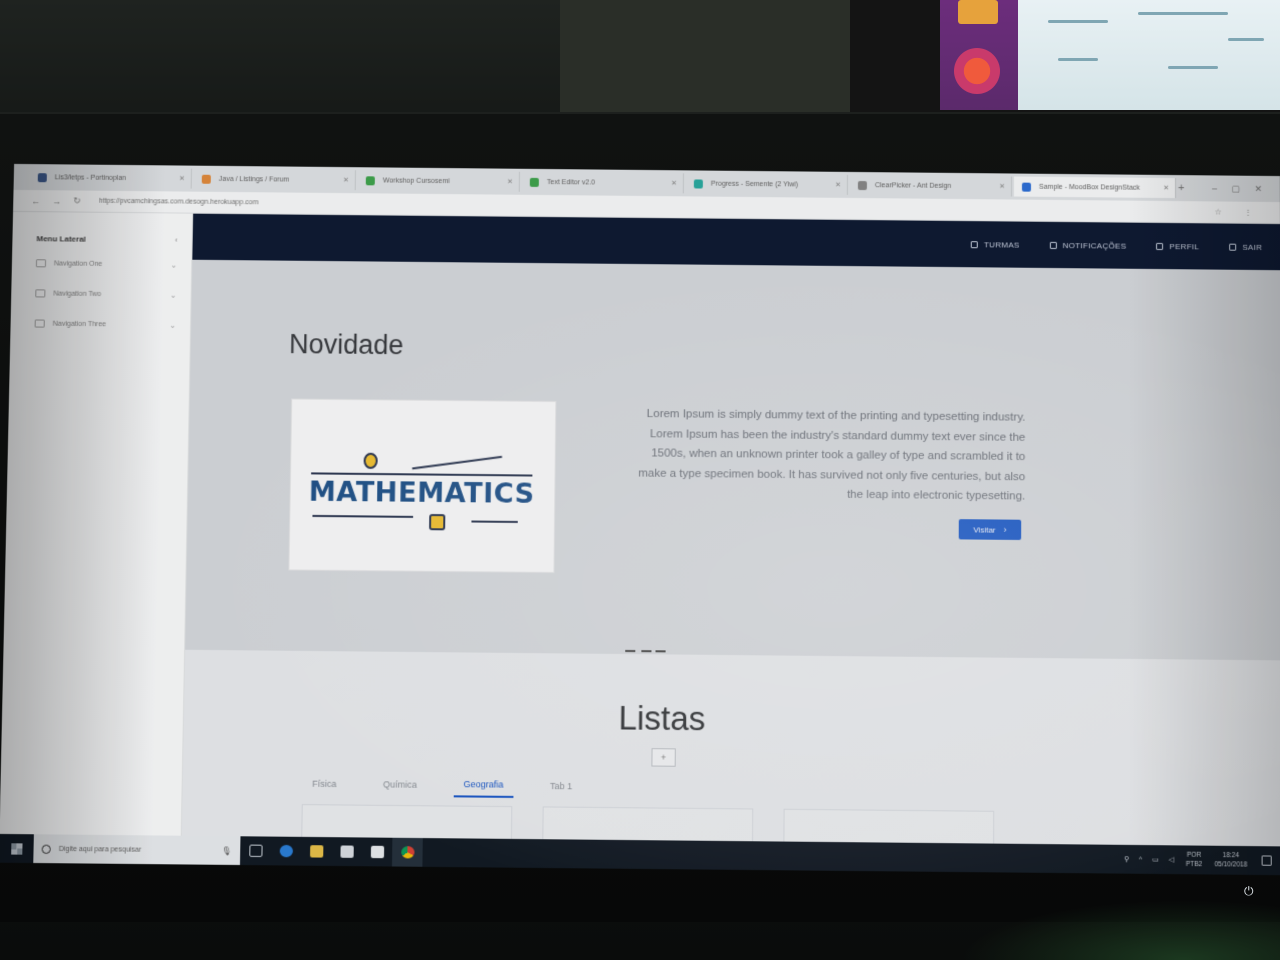 The height and width of the screenshot is (960, 1280). I want to click on tab-fisica: Física, so click(324, 783).